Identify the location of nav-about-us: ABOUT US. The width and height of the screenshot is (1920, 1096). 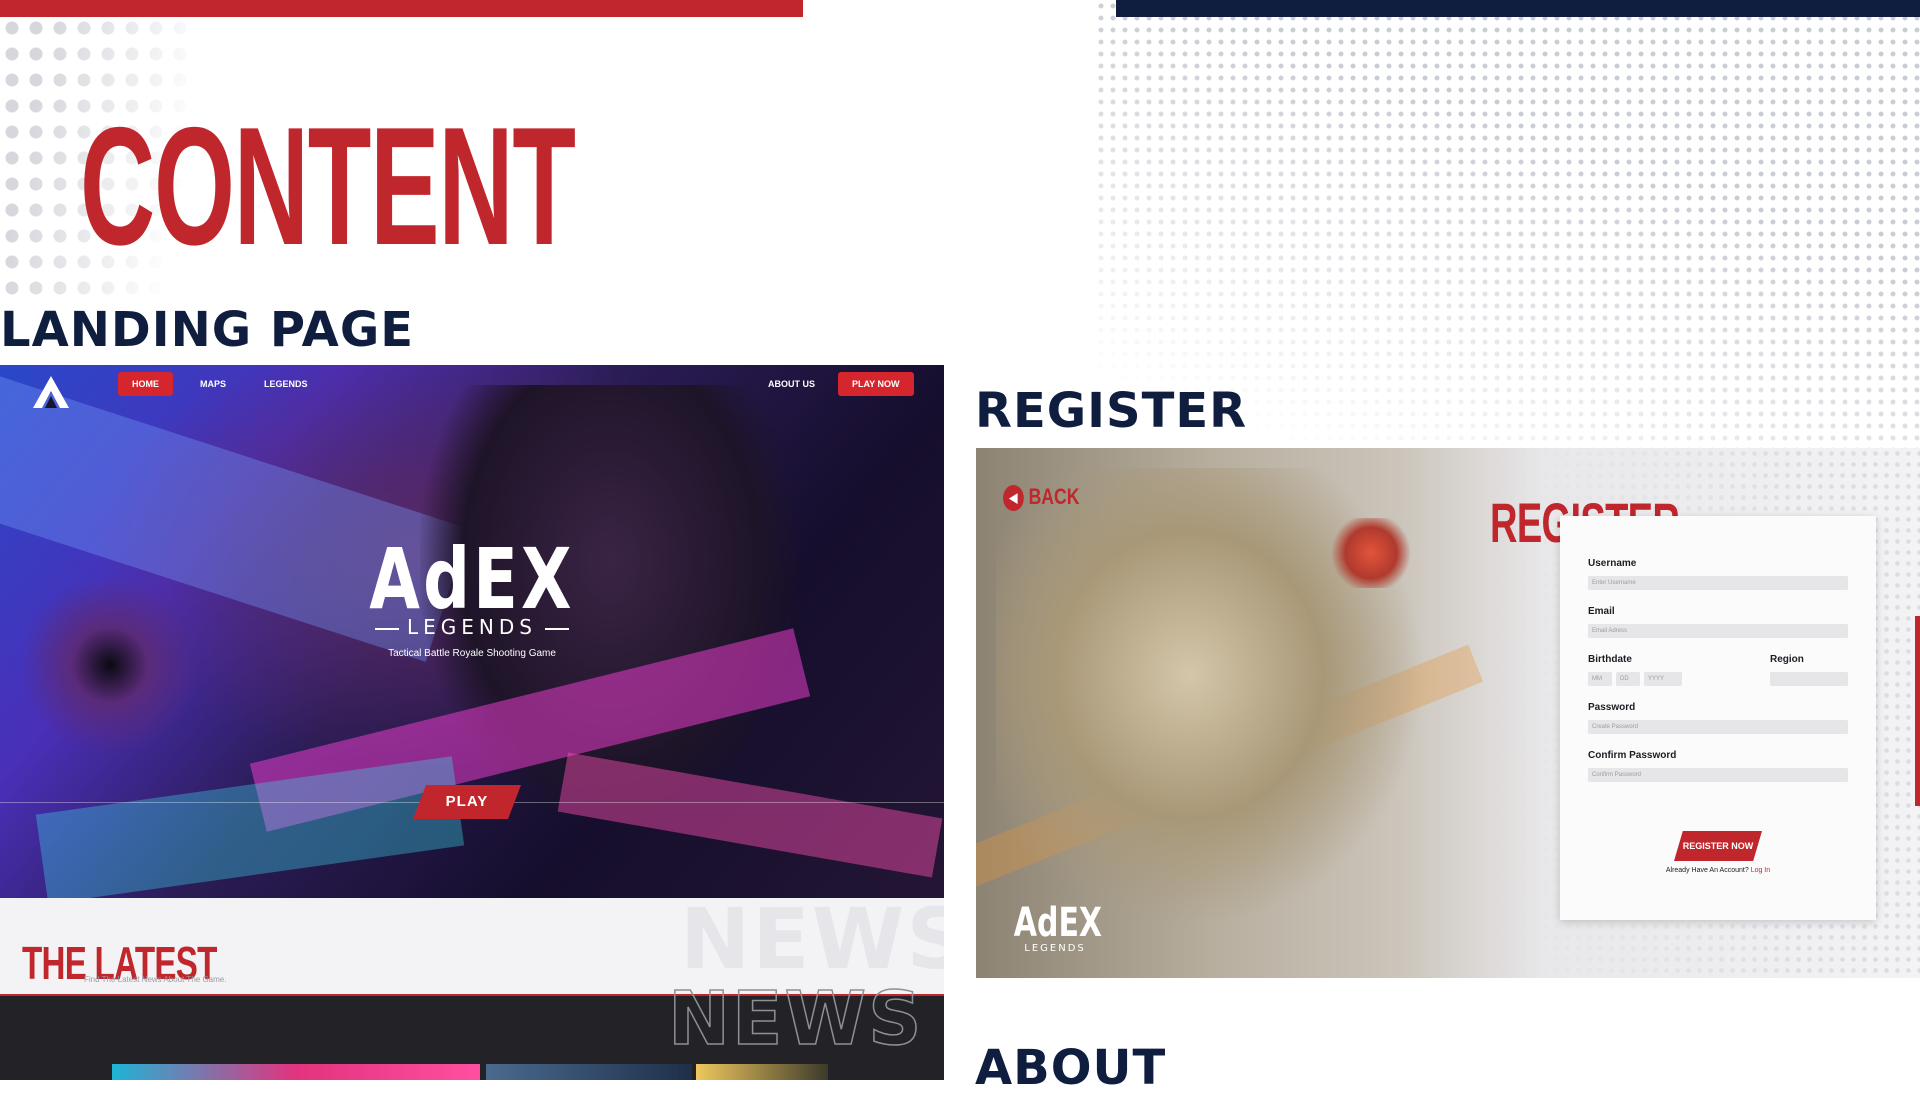
(791, 384).